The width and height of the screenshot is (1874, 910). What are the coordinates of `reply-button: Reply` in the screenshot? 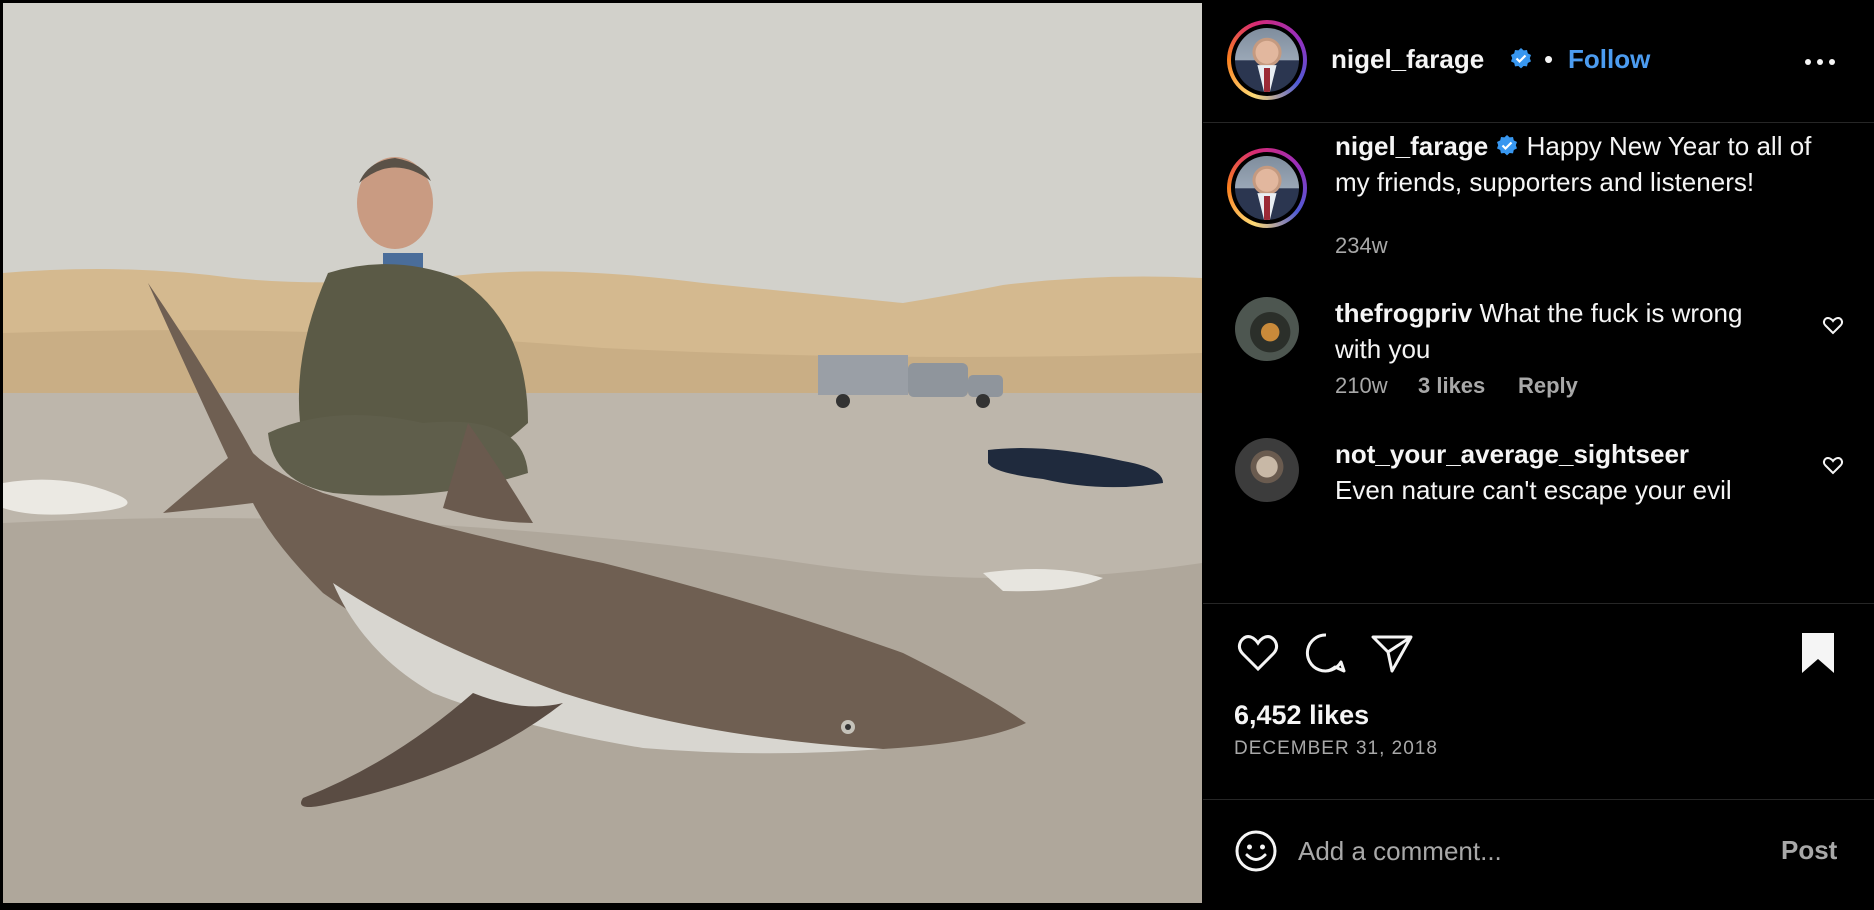 It's located at (1548, 386).